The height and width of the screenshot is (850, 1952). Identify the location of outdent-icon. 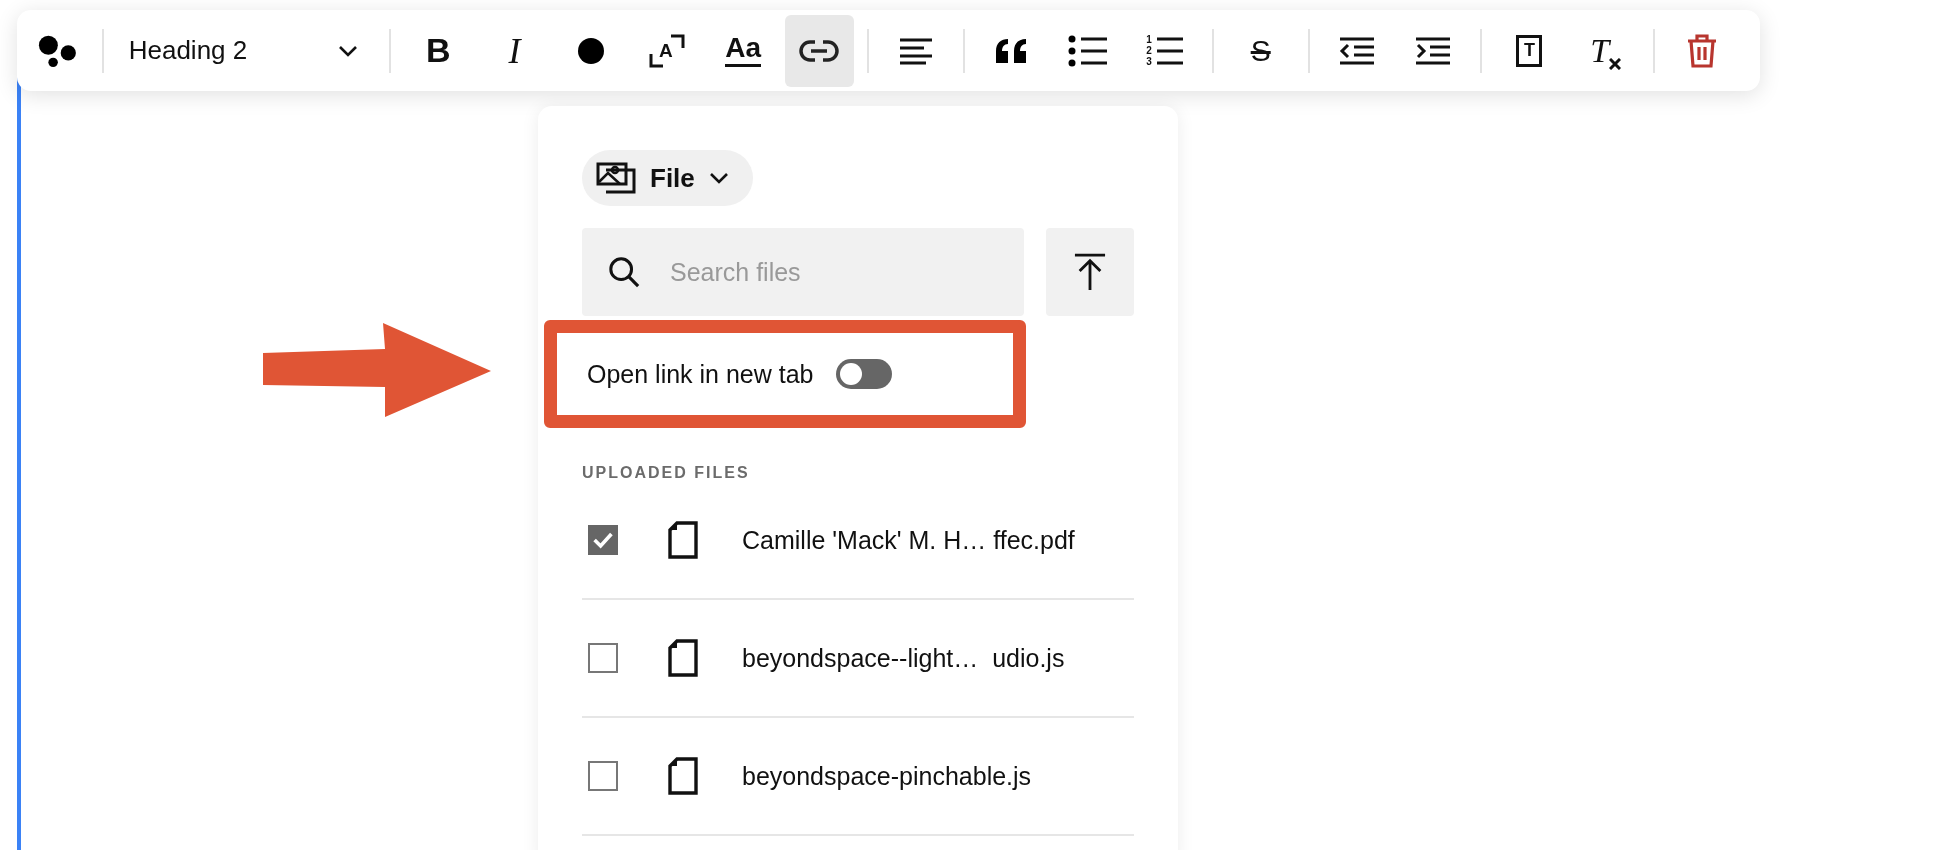
(1356, 50).